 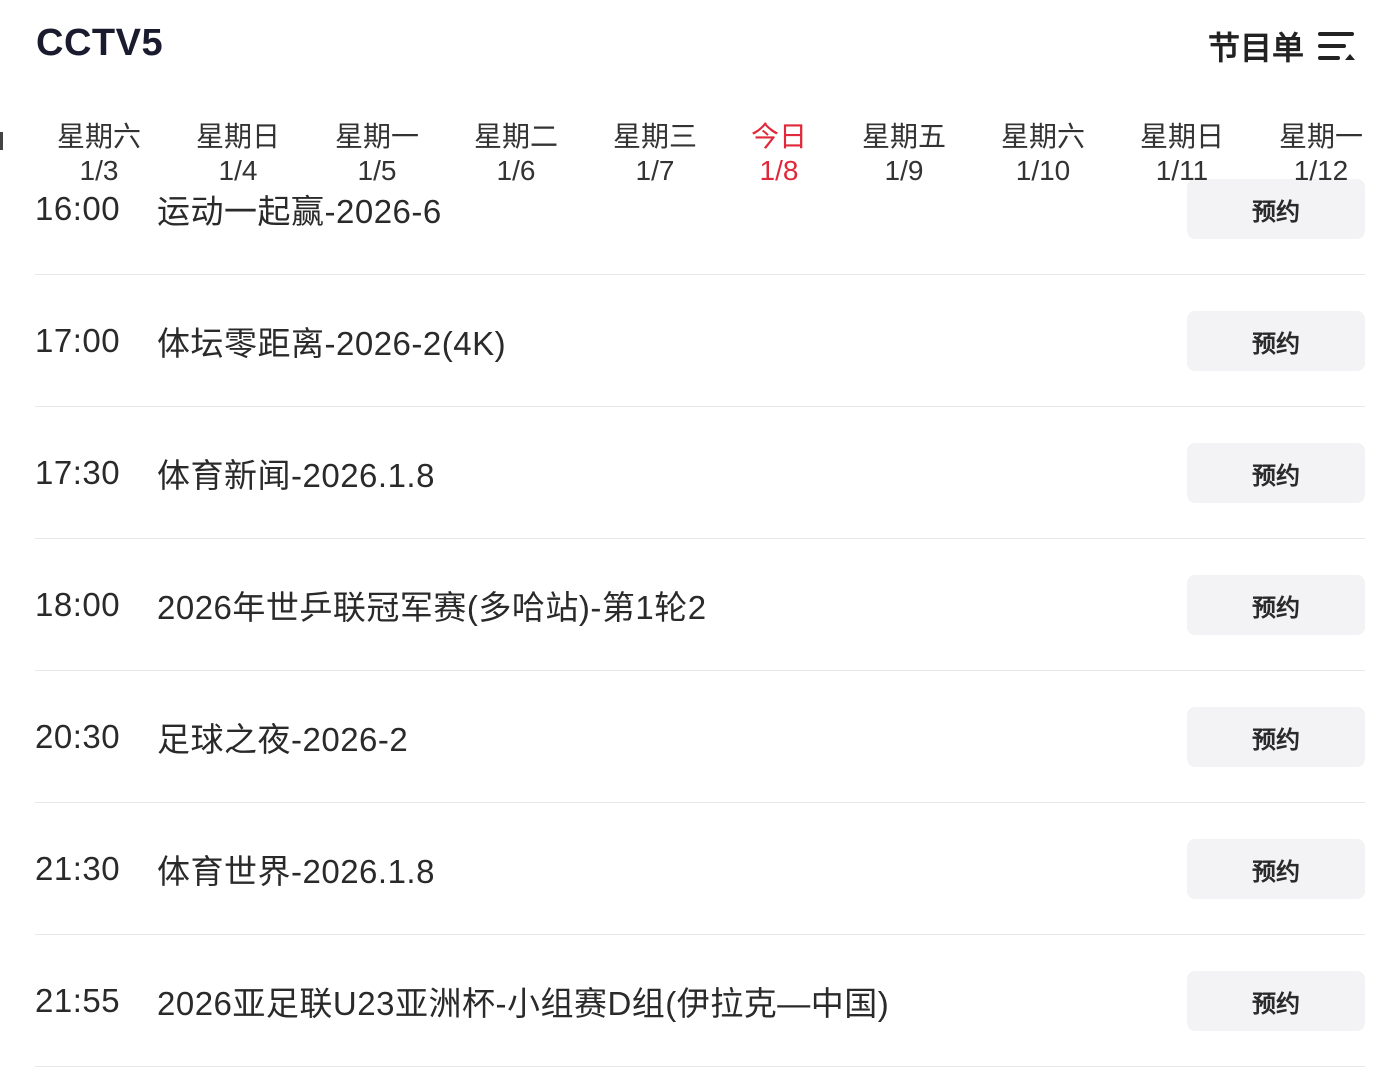 I want to click on program-row: 20:30 足球之夜-2026-2 预约, so click(x=700, y=737).